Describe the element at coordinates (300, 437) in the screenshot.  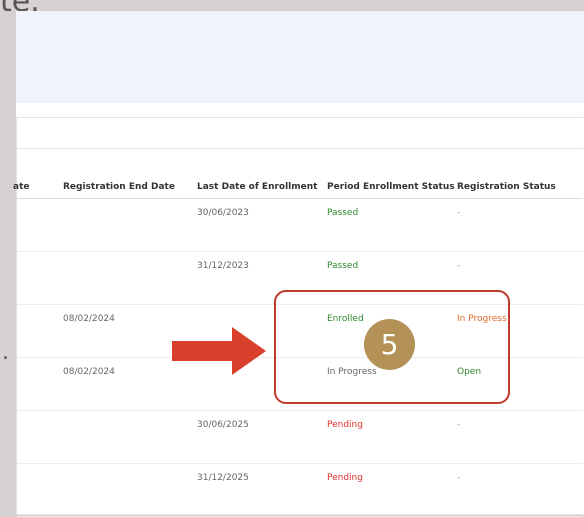
I see `table-row: 30/06/2025 Pending -` at that location.